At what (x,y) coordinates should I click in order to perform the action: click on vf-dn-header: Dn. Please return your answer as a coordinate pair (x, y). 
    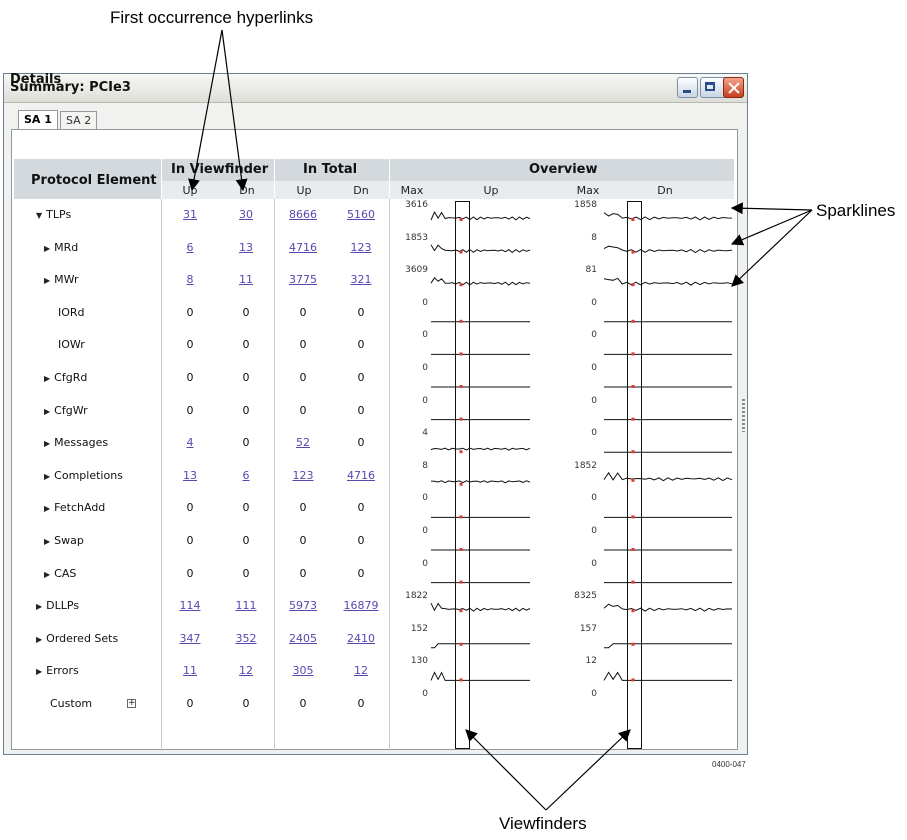
    Looking at the image, I should click on (247, 190).